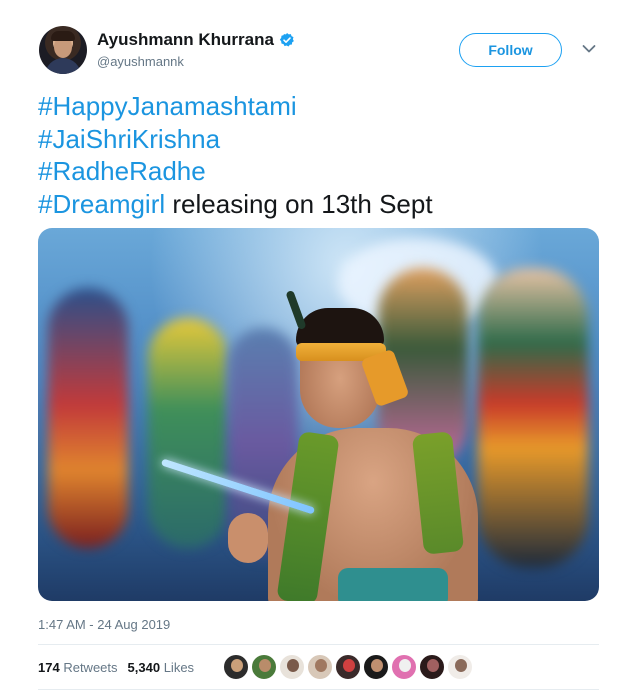 This screenshot has height=692, width=636. What do you see at coordinates (121, 667) in the screenshot?
I see `engagement-stats: 174 Retweets 5,340 Likes` at bounding box center [121, 667].